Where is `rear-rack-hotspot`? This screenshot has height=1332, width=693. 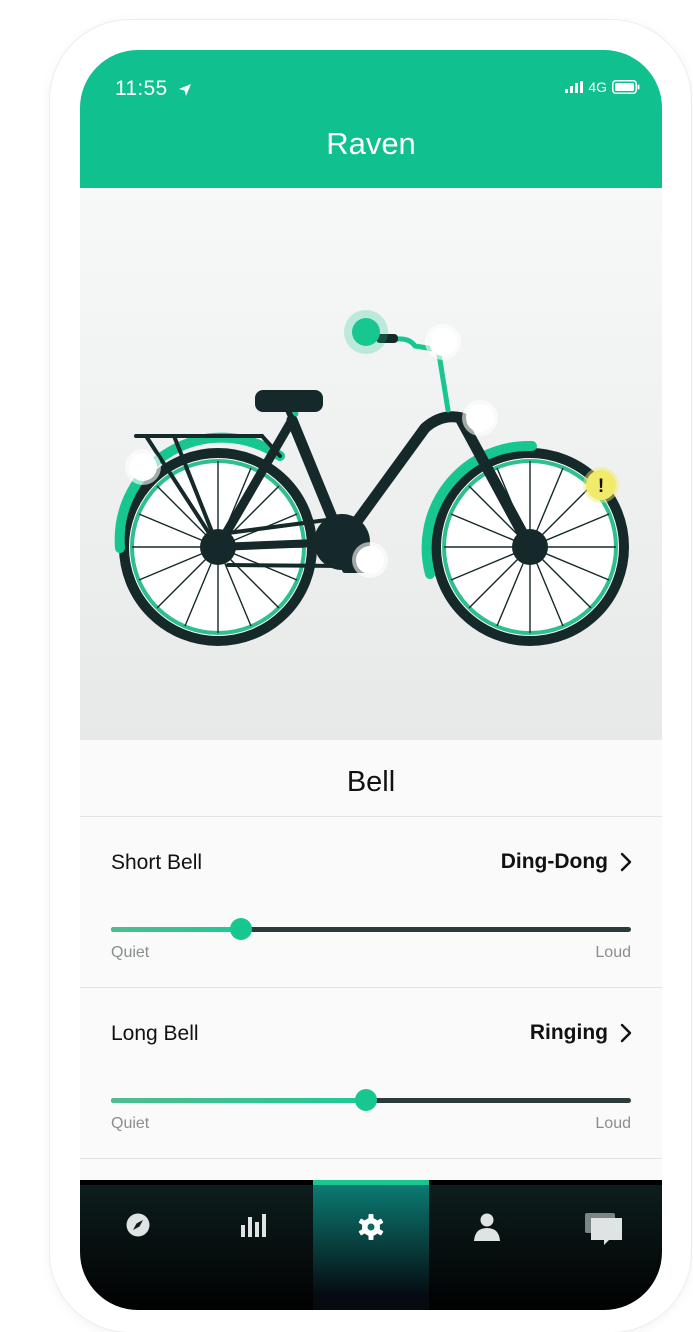 rear-rack-hotspot is located at coordinates (143, 467).